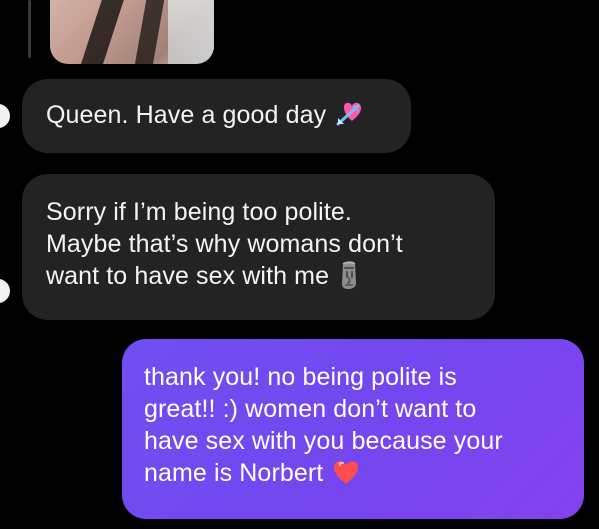 The image size is (599, 529). I want to click on message-line: want to have sex with me, so click(260, 276).